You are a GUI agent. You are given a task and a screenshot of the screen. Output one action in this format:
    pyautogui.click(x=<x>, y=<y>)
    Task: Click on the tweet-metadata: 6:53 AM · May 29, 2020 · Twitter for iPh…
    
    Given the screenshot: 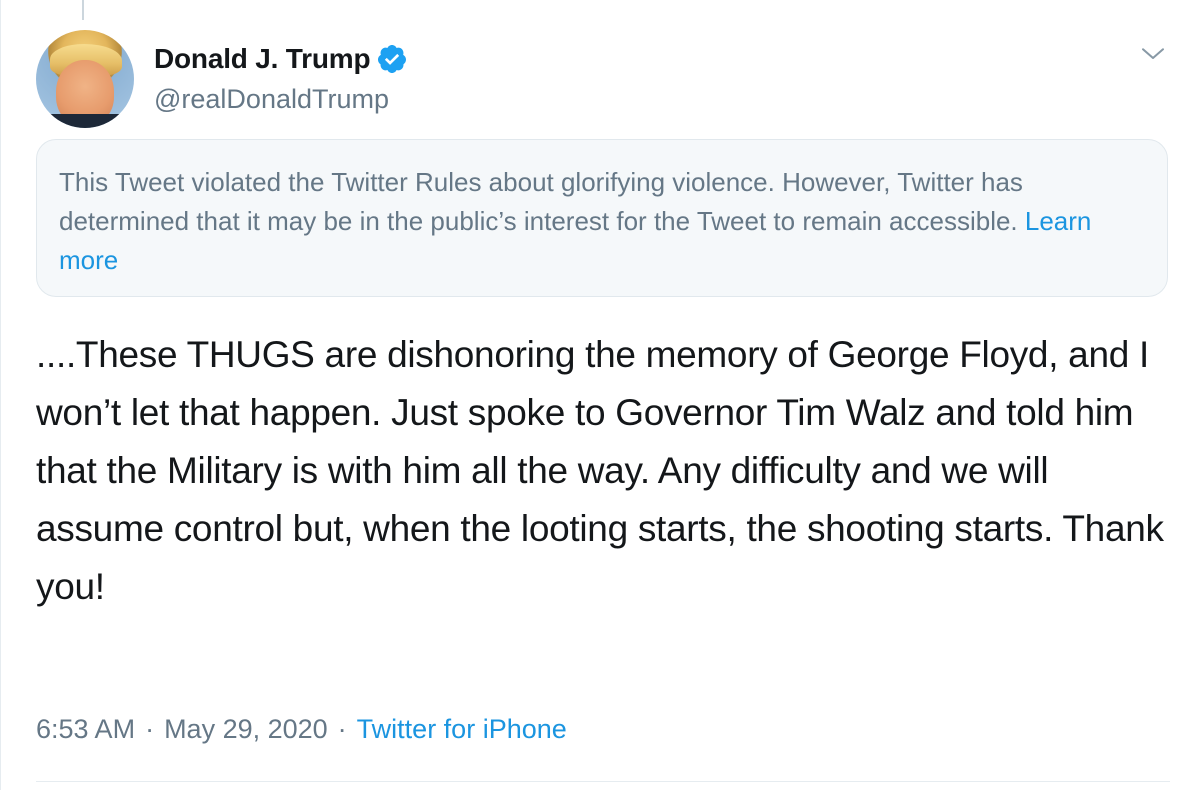 What is the action you would take?
    pyautogui.click(x=301, y=729)
    